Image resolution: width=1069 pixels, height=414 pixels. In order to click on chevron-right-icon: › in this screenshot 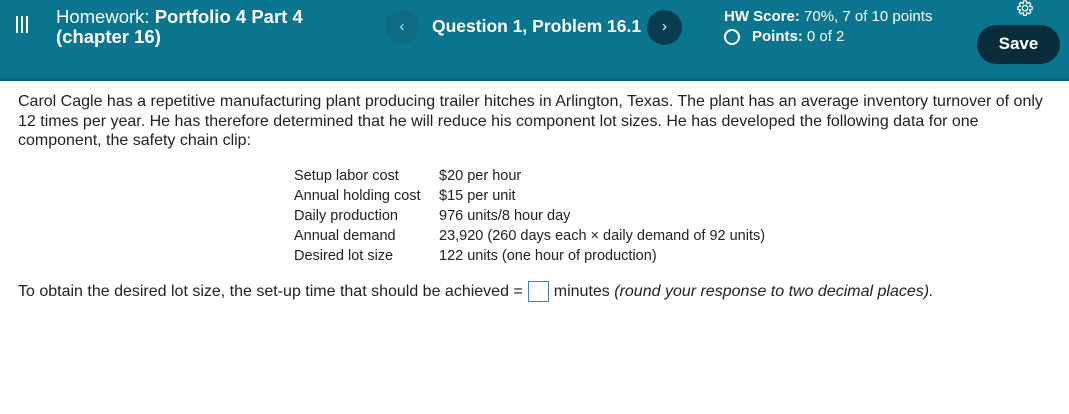, I will do `click(664, 26)`.